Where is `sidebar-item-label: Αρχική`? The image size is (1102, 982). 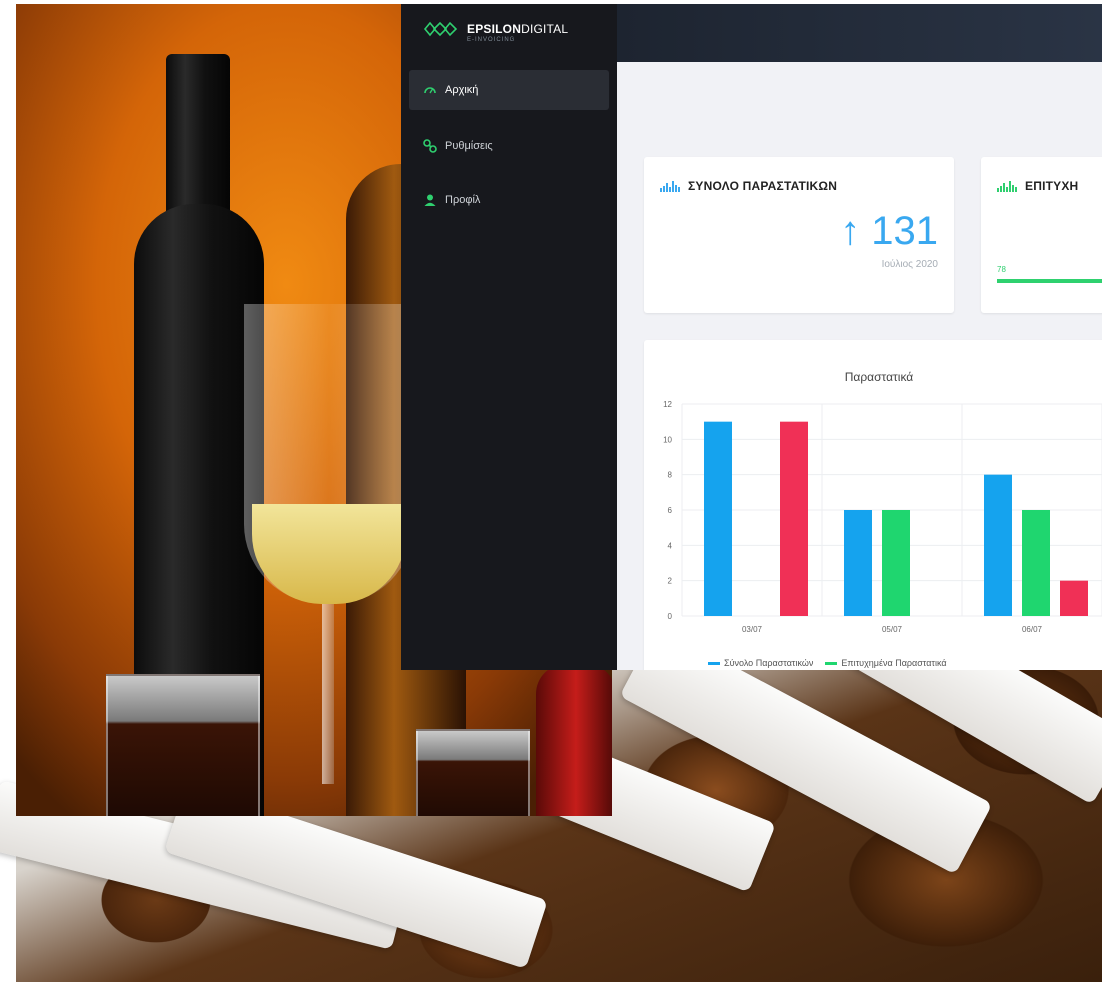 sidebar-item-label: Αρχική is located at coordinates (462, 90).